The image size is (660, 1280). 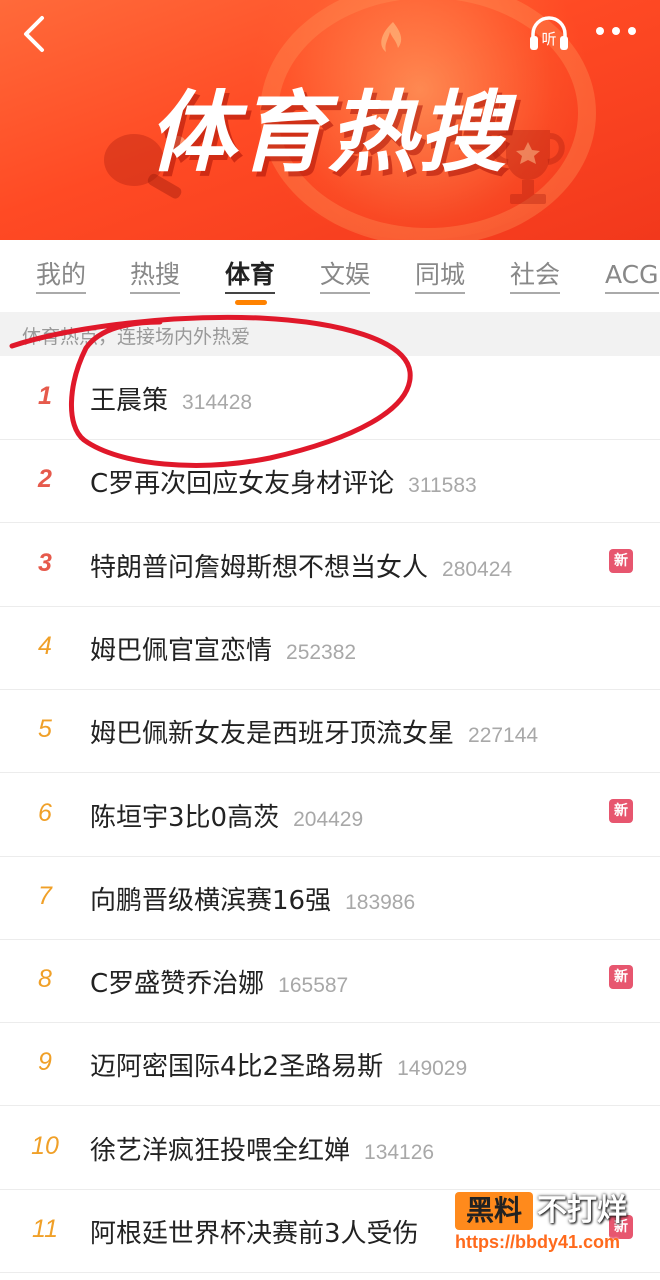 What do you see at coordinates (242, 484) in the screenshot?
I see `topic-title-text: C罗再次回应女友身材评论` at bounding box center [242, 484].